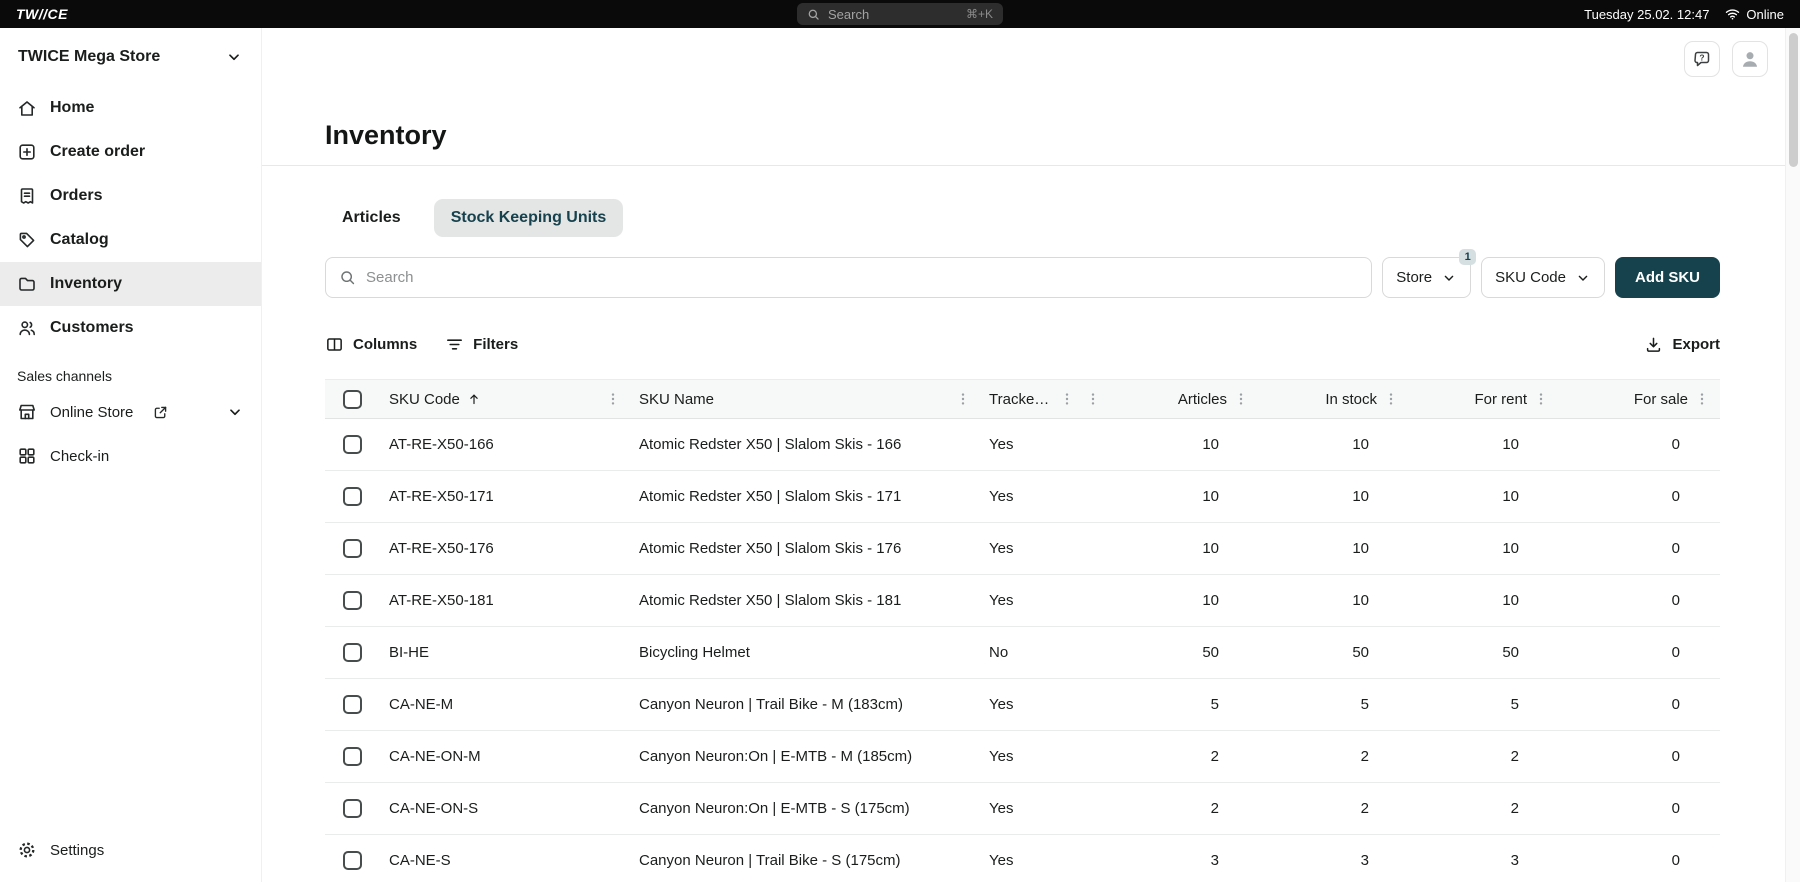 This screenshot has width=1800, height=882. I want to click on store-filter-dropdown: Store 1, so click(1429, 273).